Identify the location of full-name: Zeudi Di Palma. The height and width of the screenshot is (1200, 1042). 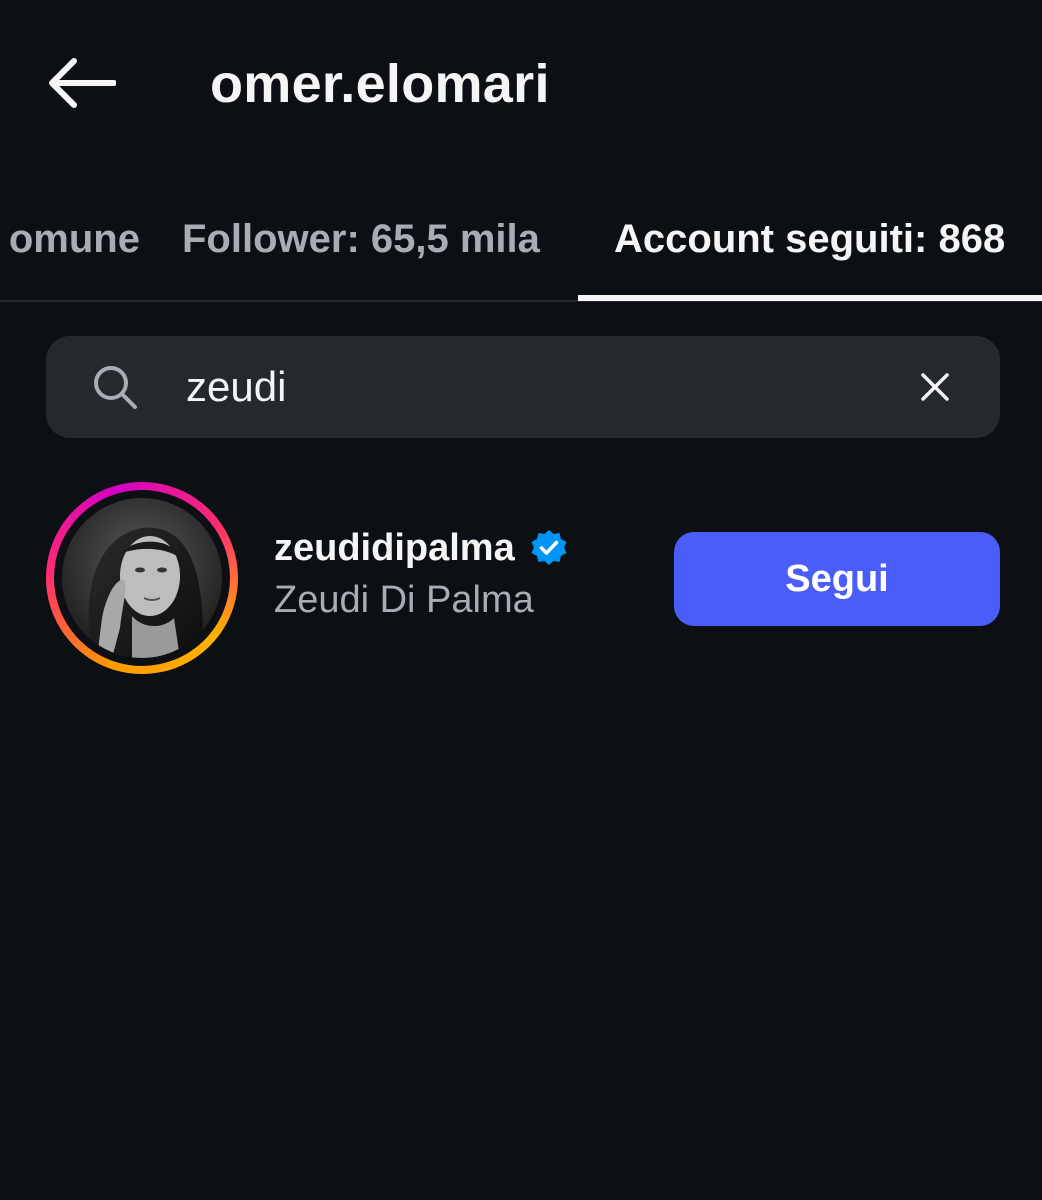
(404, 600).